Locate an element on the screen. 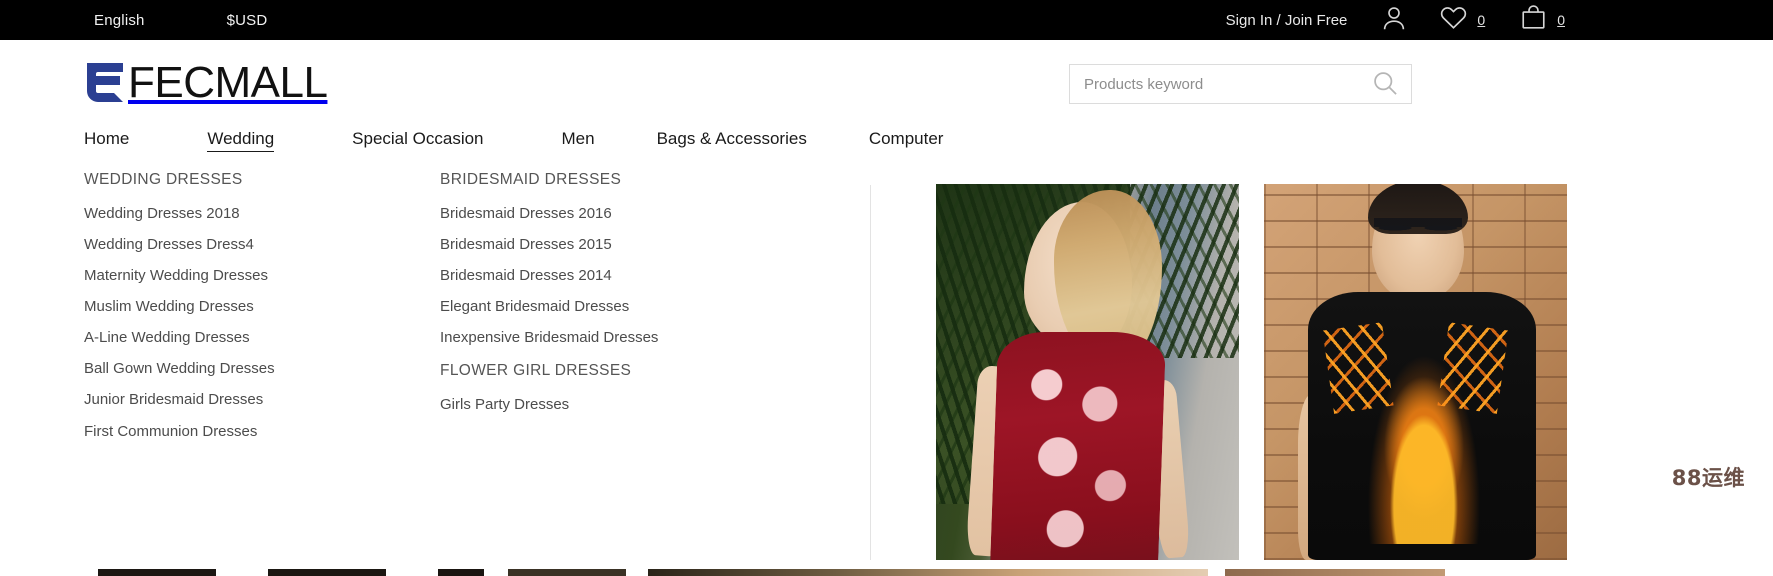 The width and height of the screenshot is (1773, 576). mega-link-maternity-wedding-dresses: Maternity Wedding Dresses is located at coordinates (249, 275).